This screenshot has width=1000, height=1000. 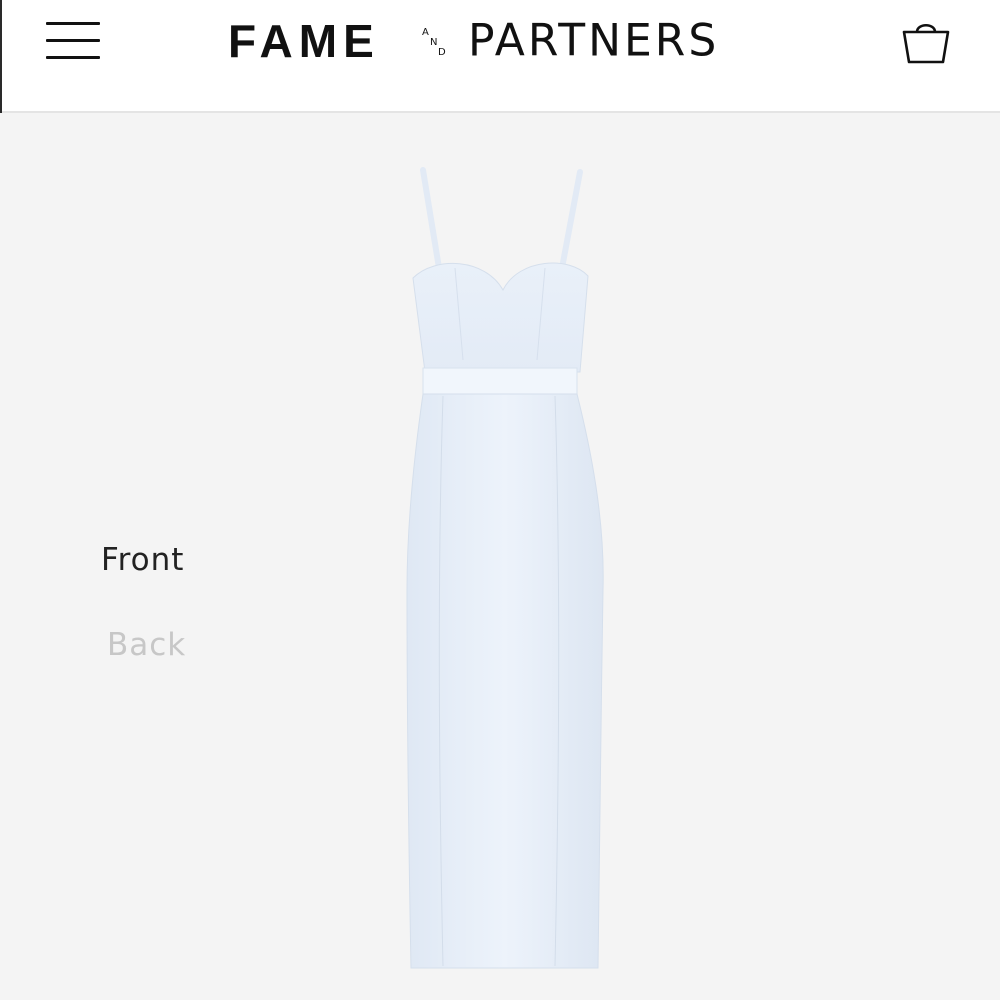 I want to click on logo-and-n: N, so click(x=433, y=42).